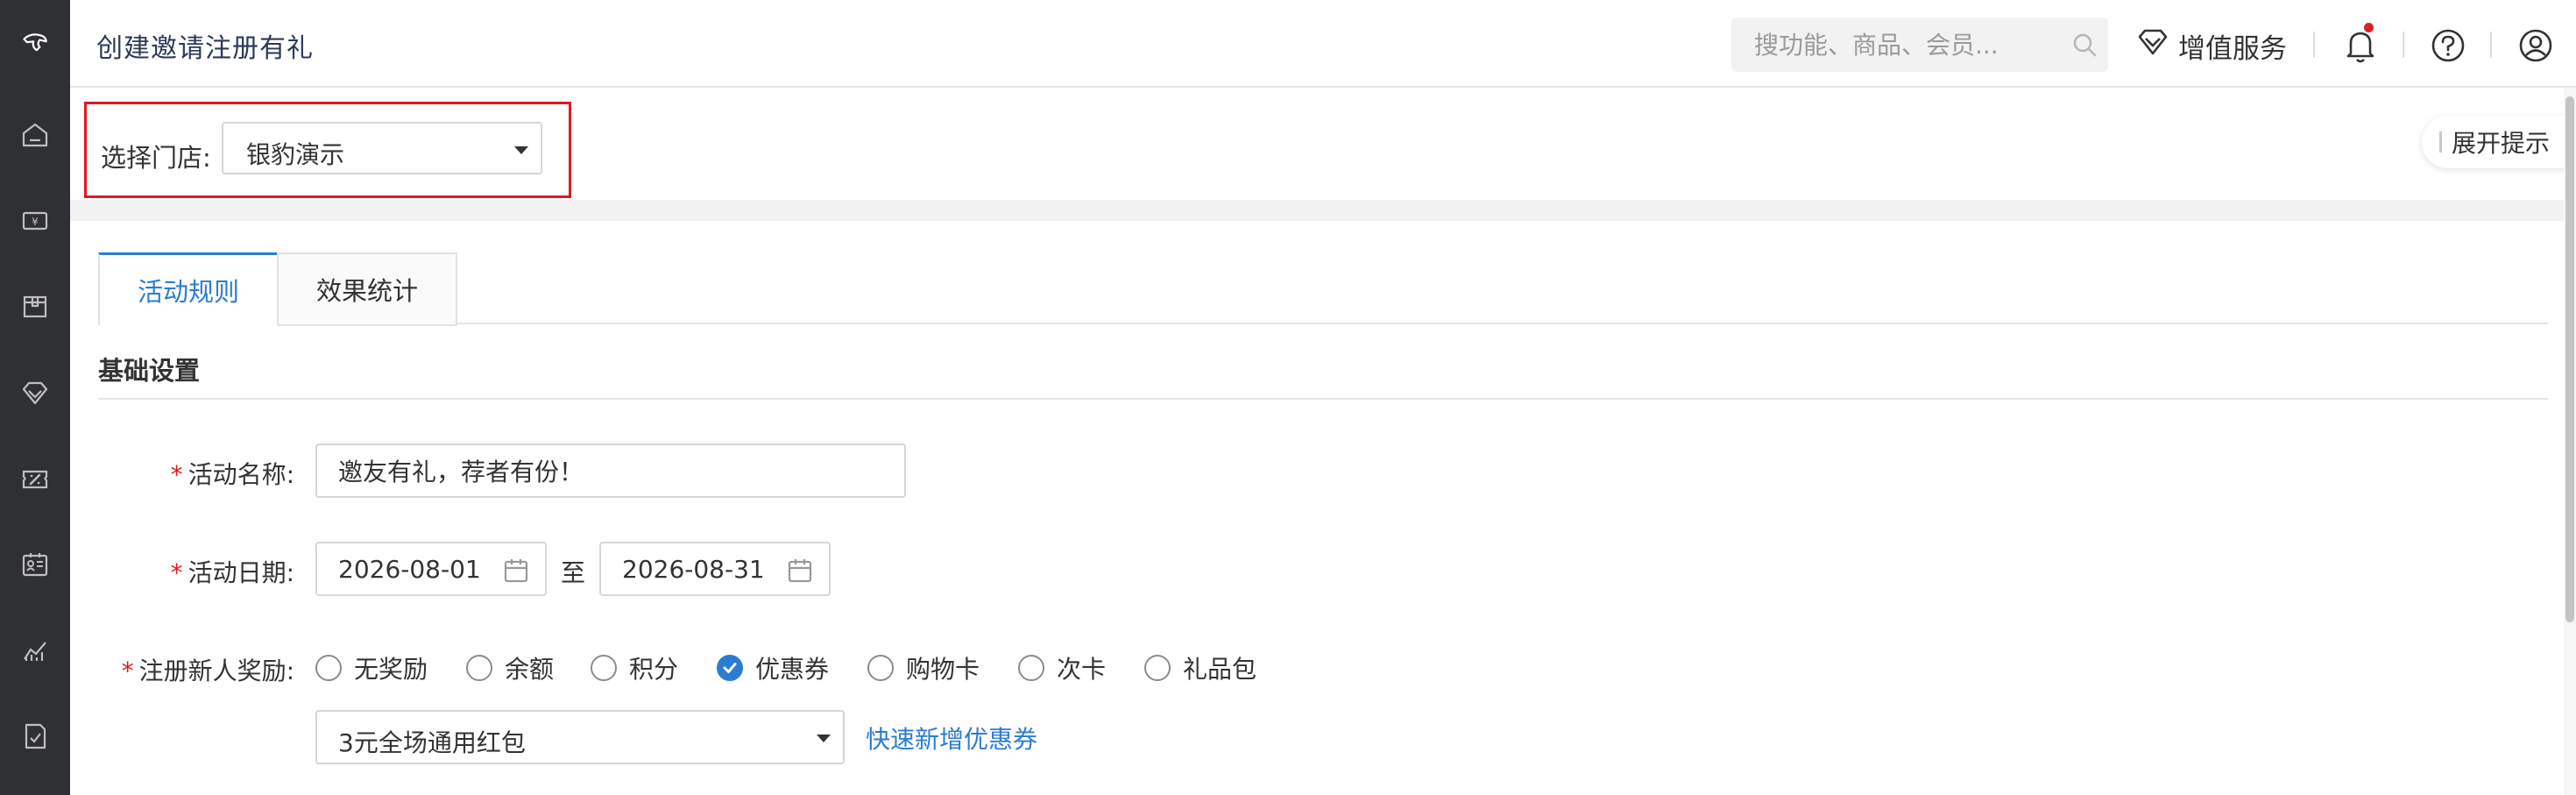 The height and width of the screenshot is (795, 2576). What do you see at coordinates (951, 738) in the screenshot?
I see `quick-add-coupon-link: 快速新增优惠券` at bounding box center [951, 738].